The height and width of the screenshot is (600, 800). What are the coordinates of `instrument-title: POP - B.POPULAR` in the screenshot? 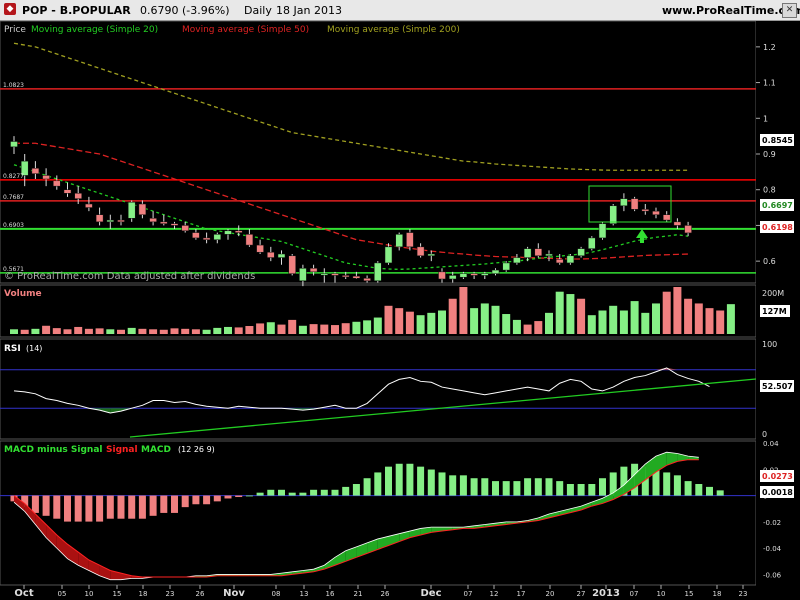 It's located at (76, 10).